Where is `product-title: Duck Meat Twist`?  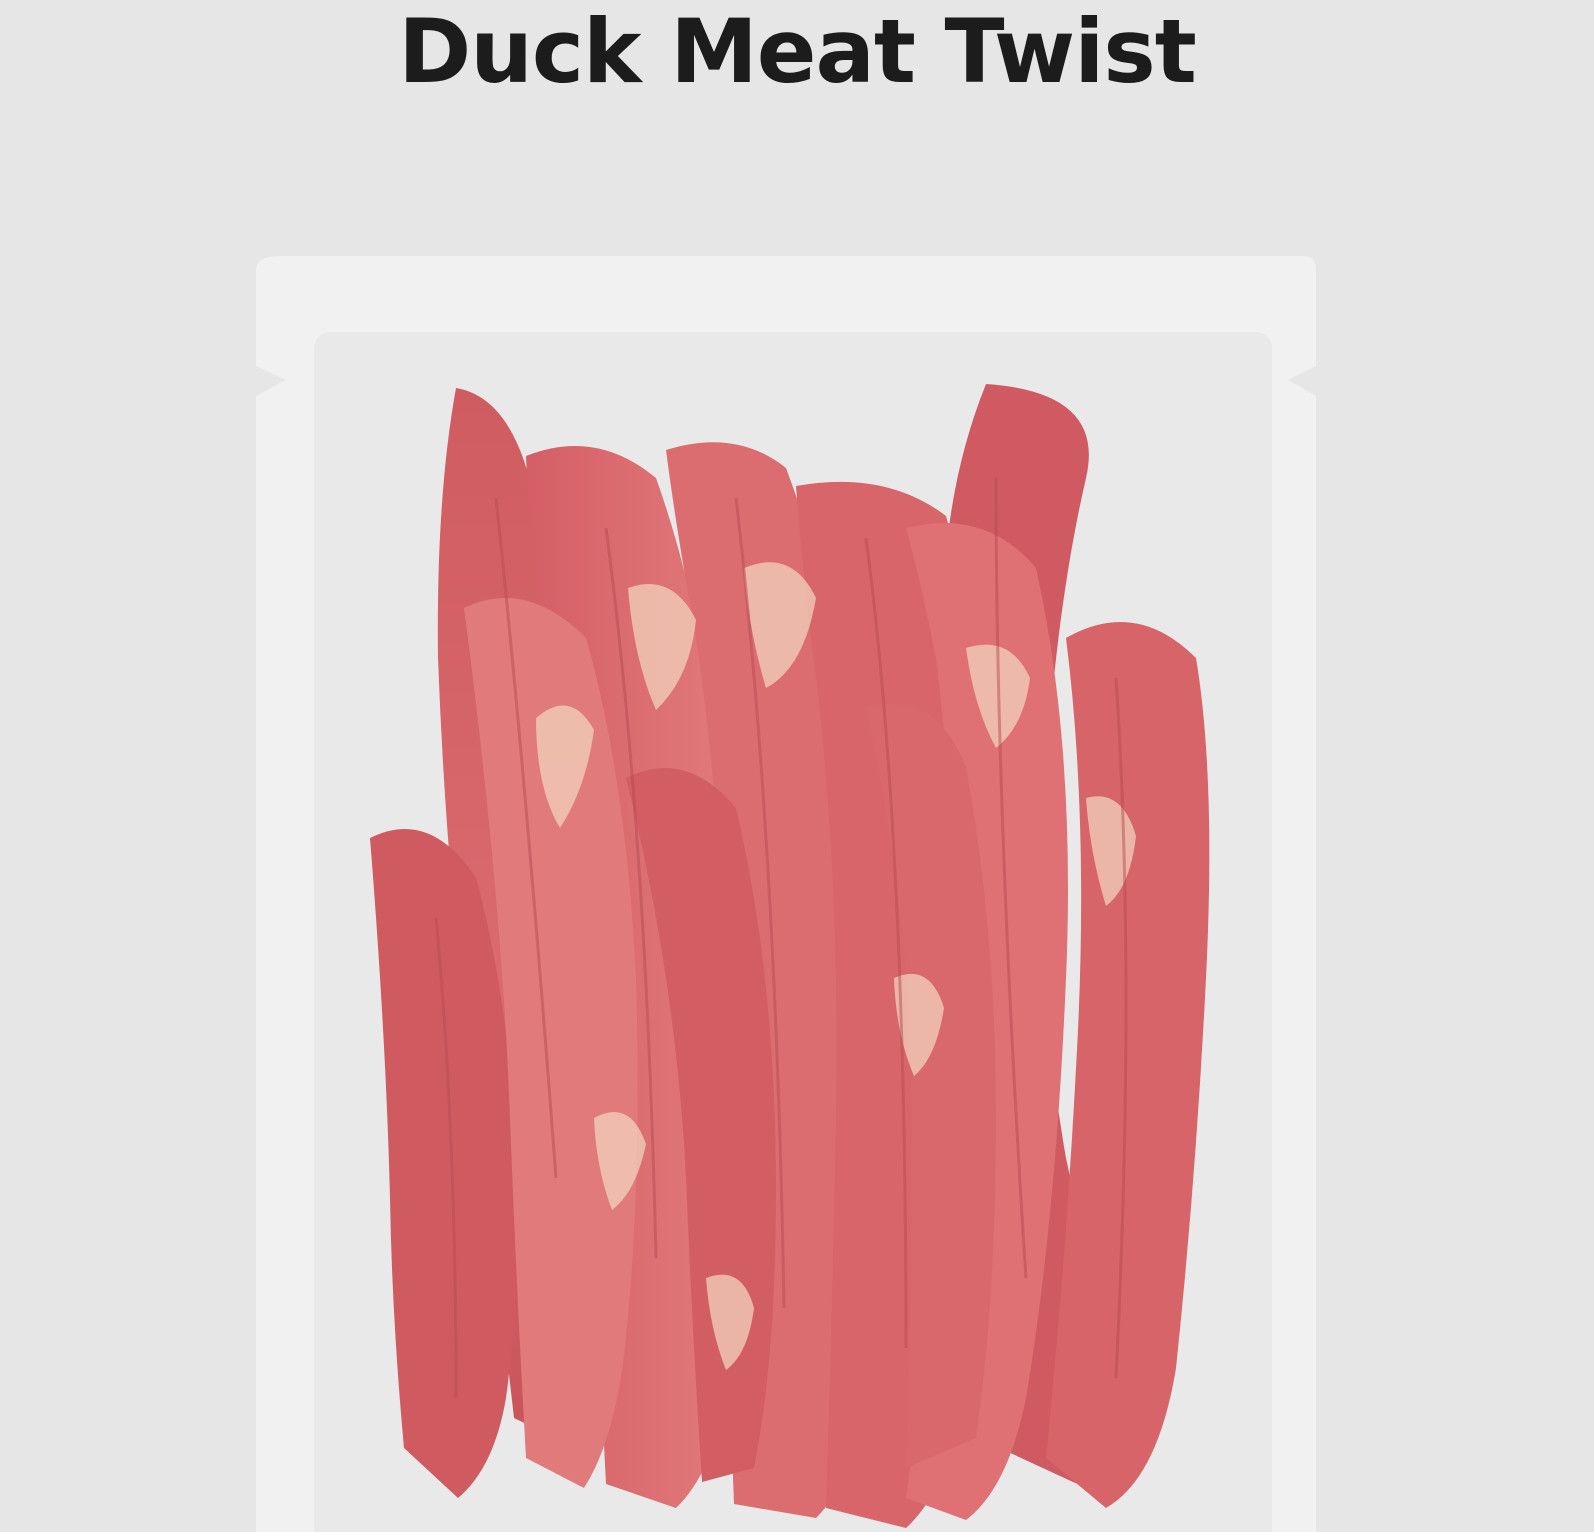 product-title: Duck Meat Twist is located at coordinates (797, 51).